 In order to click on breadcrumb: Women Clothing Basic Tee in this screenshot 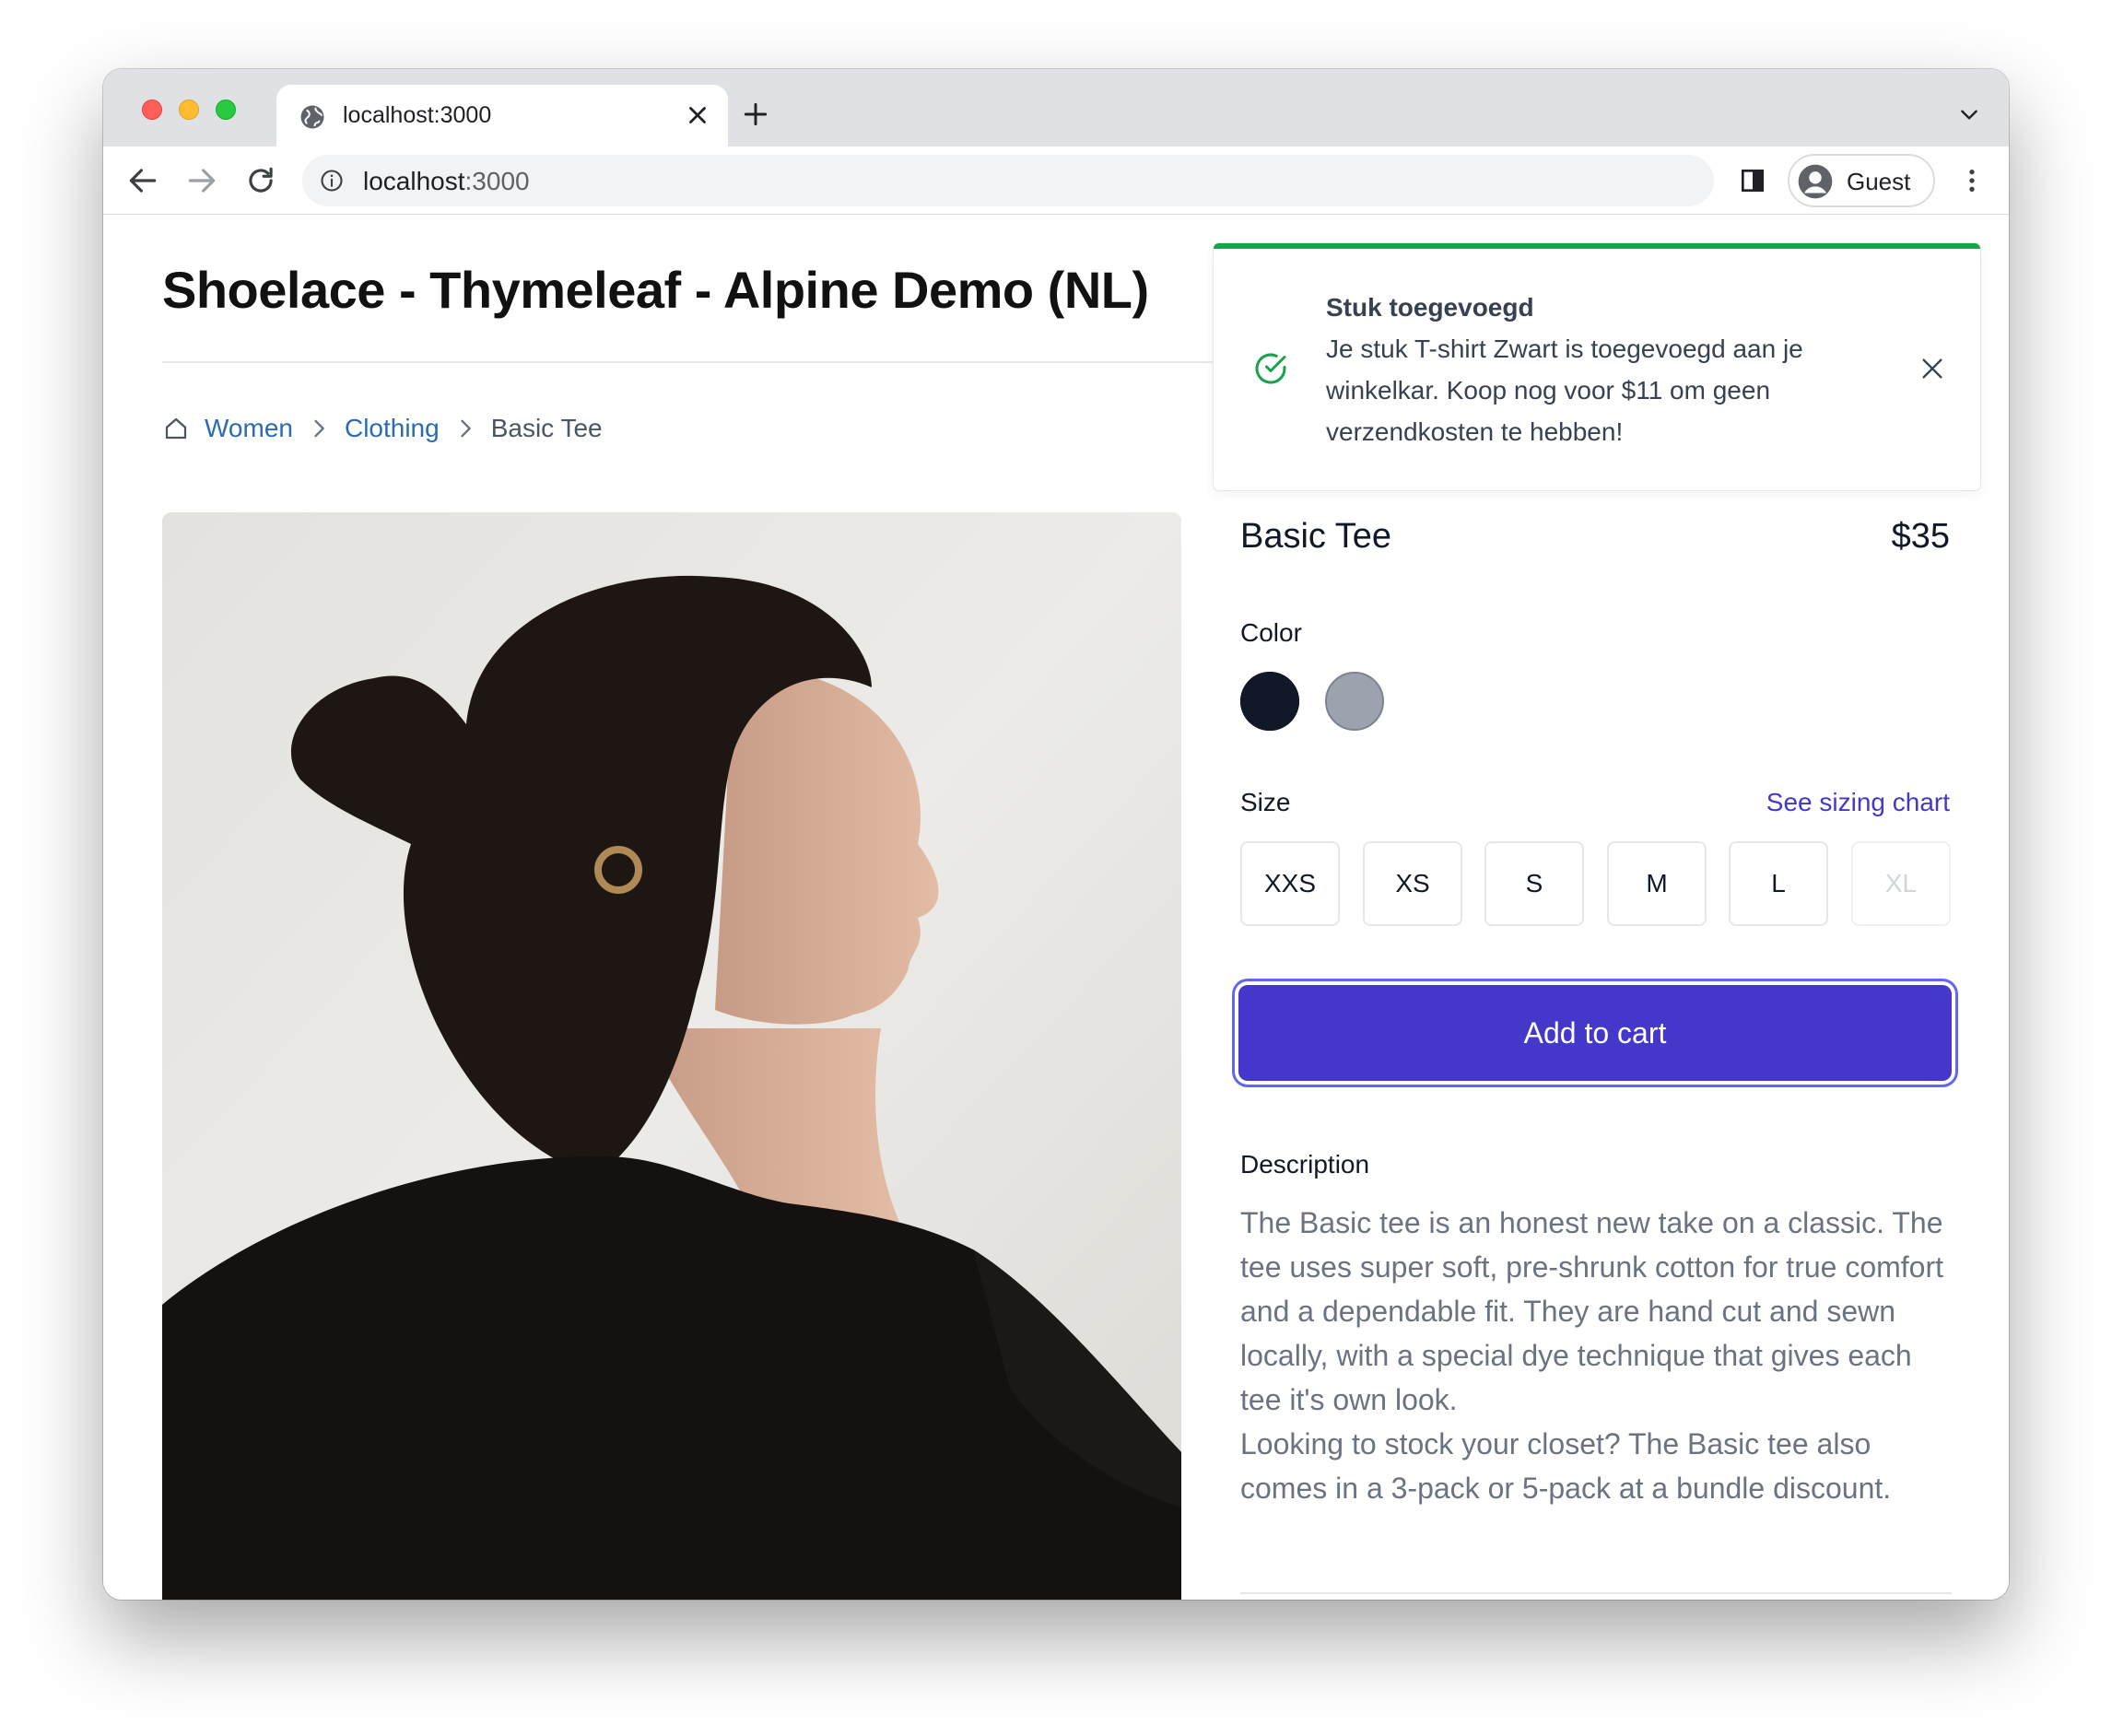, I will do `click(382, 428)`.